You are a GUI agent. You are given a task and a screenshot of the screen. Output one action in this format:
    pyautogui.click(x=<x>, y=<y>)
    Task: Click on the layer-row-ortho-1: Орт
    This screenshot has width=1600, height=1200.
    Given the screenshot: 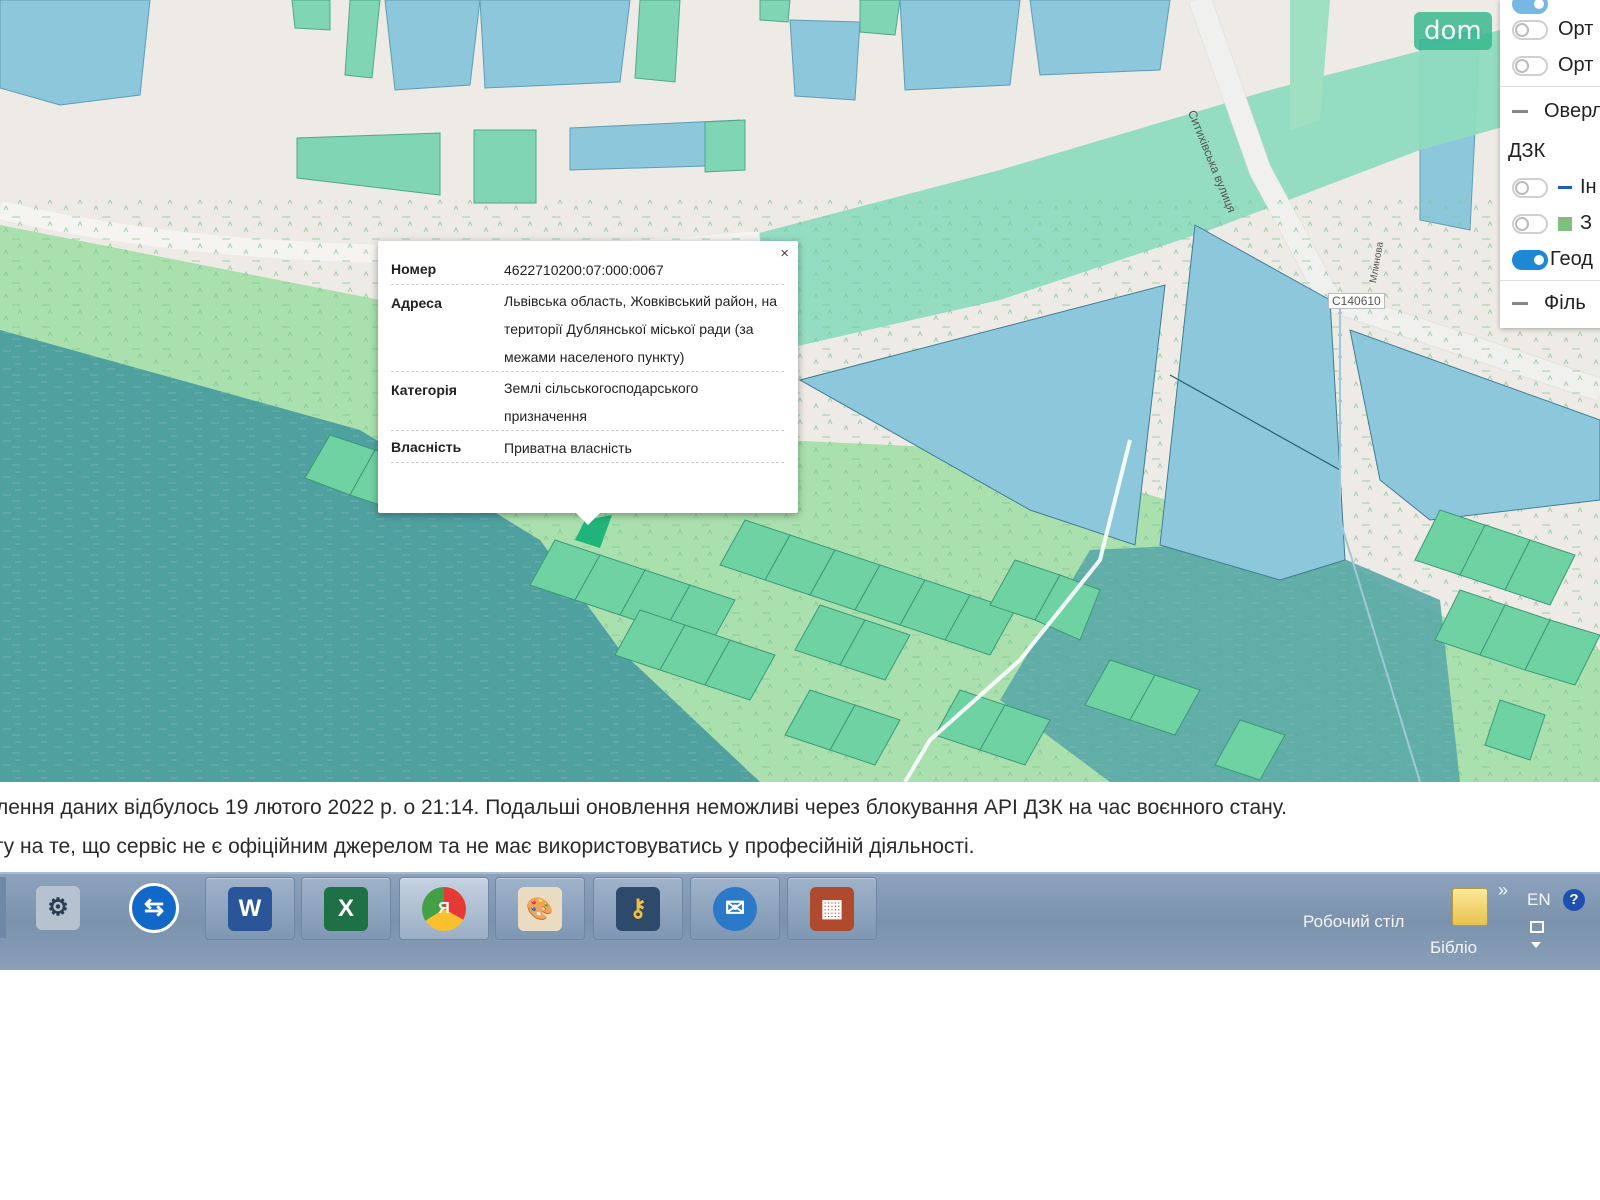 What is the action you would take?
    pyautogui.click(x=1552, y=29)
    